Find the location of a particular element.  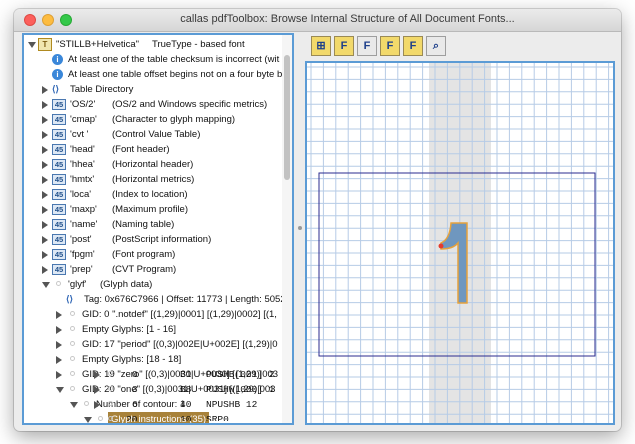

tree-item-table: 45 'head' (Font header) is located at coordinates (152, 149).